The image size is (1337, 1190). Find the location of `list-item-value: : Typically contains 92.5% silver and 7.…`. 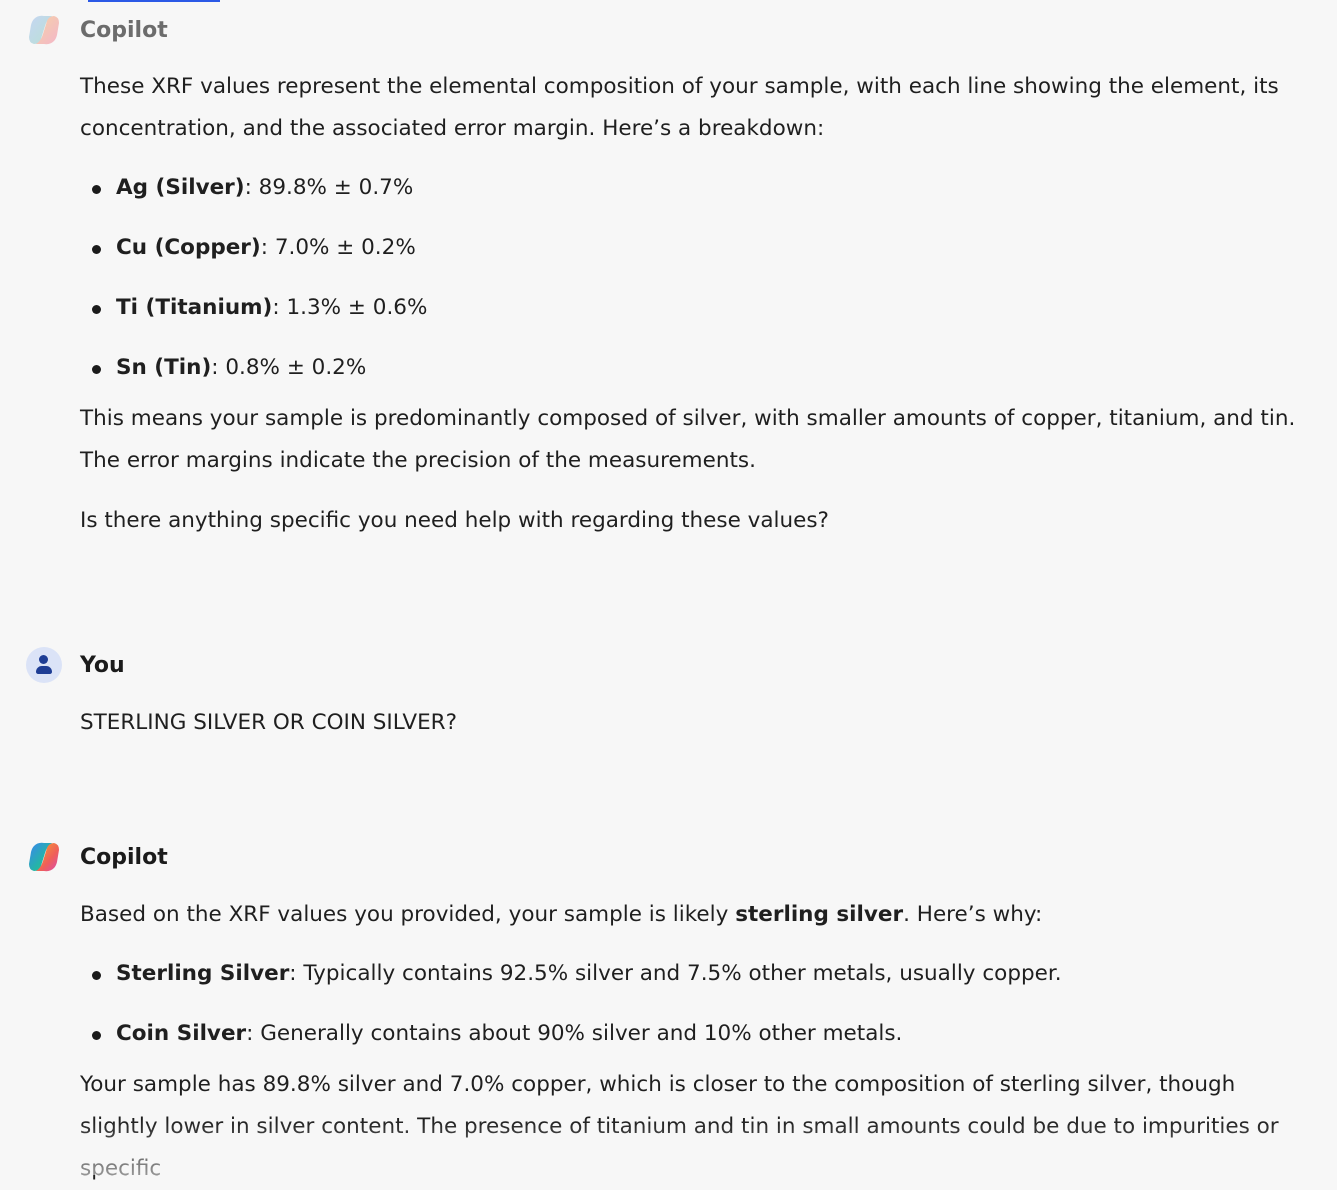

list-item-value: : Typically contains 92.5% silver and 7.… is located at coordinates (675, 973).